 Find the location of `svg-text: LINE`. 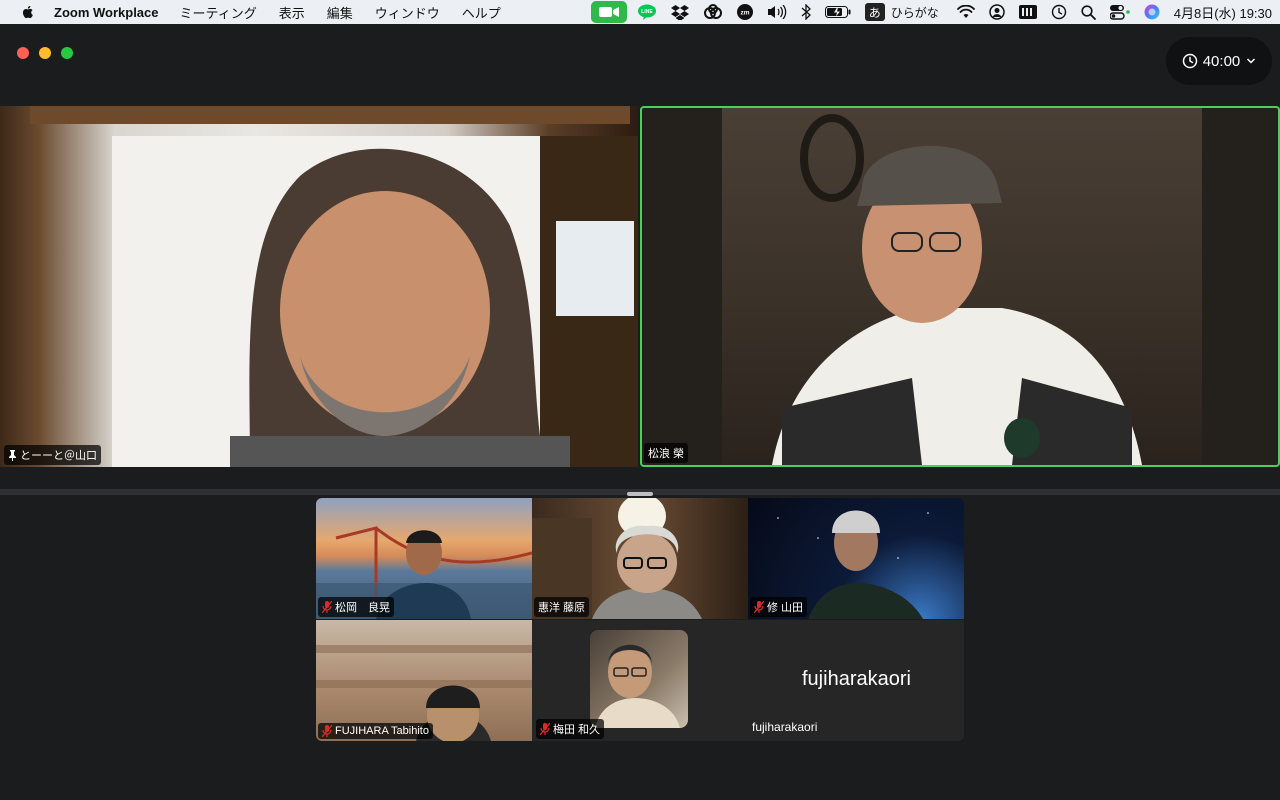

svg-text: LINE is located at coordinates (647, 12).